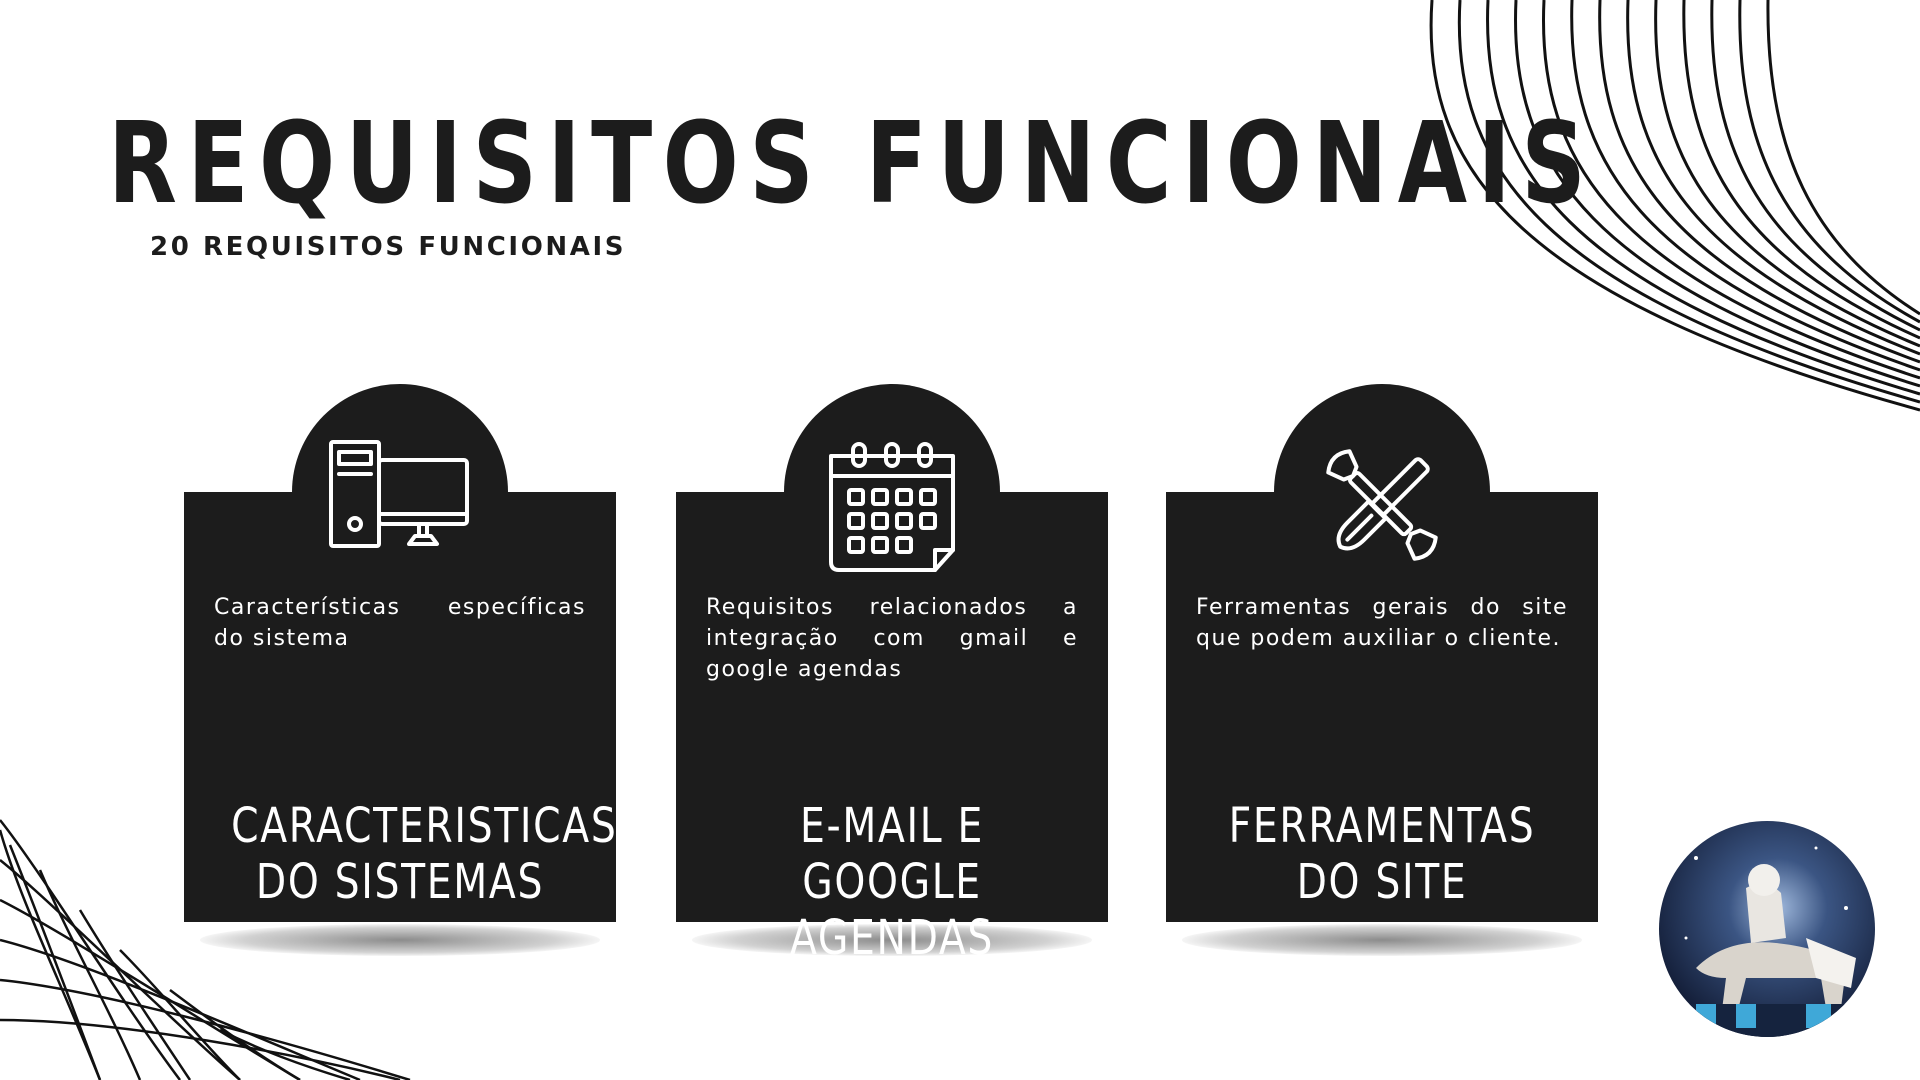 Image resolution: width=1920 pixels, height=1080 pixels. What do you see at coordinates (388, 247) in the screenshot?
I see `page-subtitle: 20 REQUISITOS FUNCIONAIS` at bounding box center [388, 247].